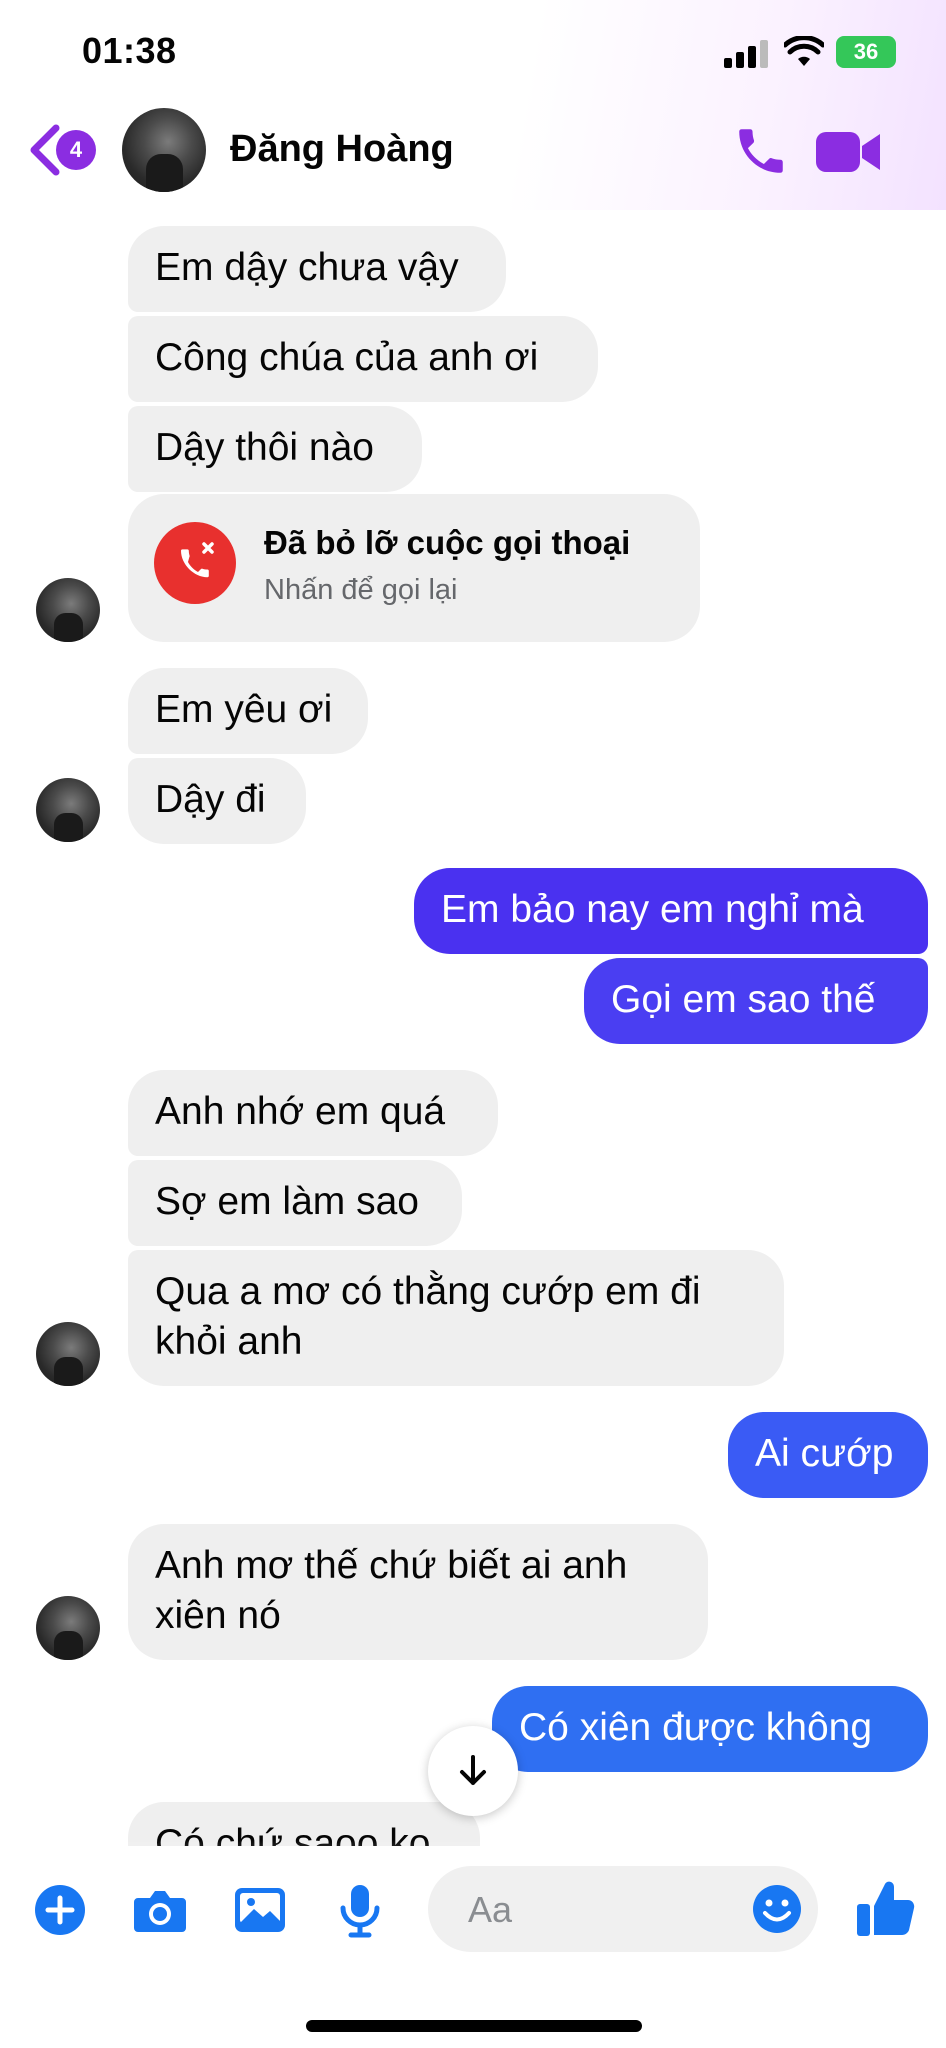 The width and height of the screenshot is (946, 2048). Describe the element at coordinates (447, 542) in the screenshot. I see `missed-call-title: Đã bỏ lỡ cuộc gọi thoại` at that location.